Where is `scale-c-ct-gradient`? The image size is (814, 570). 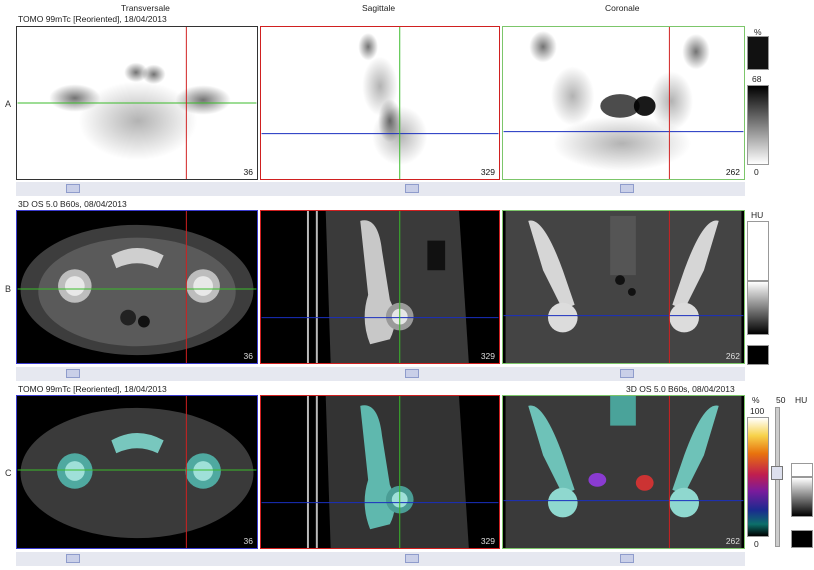
scale-c-ct-gradient is located at coordinates (802, 497).